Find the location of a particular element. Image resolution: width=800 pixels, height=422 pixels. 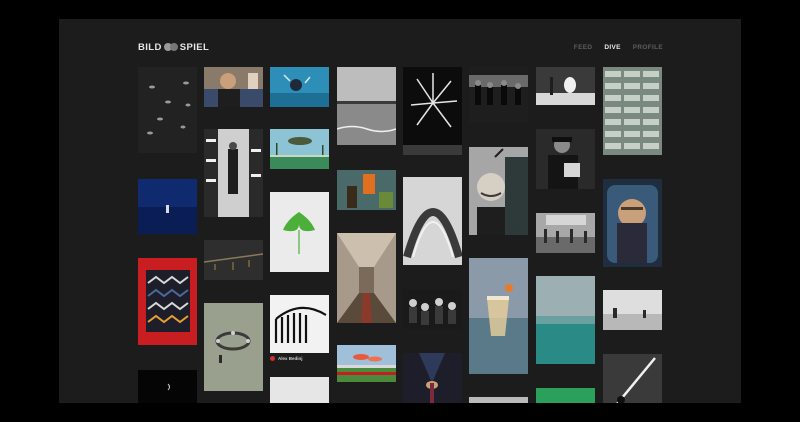

main-nav: FEED DIVE PROFILE is located at coordinates (618, 47).